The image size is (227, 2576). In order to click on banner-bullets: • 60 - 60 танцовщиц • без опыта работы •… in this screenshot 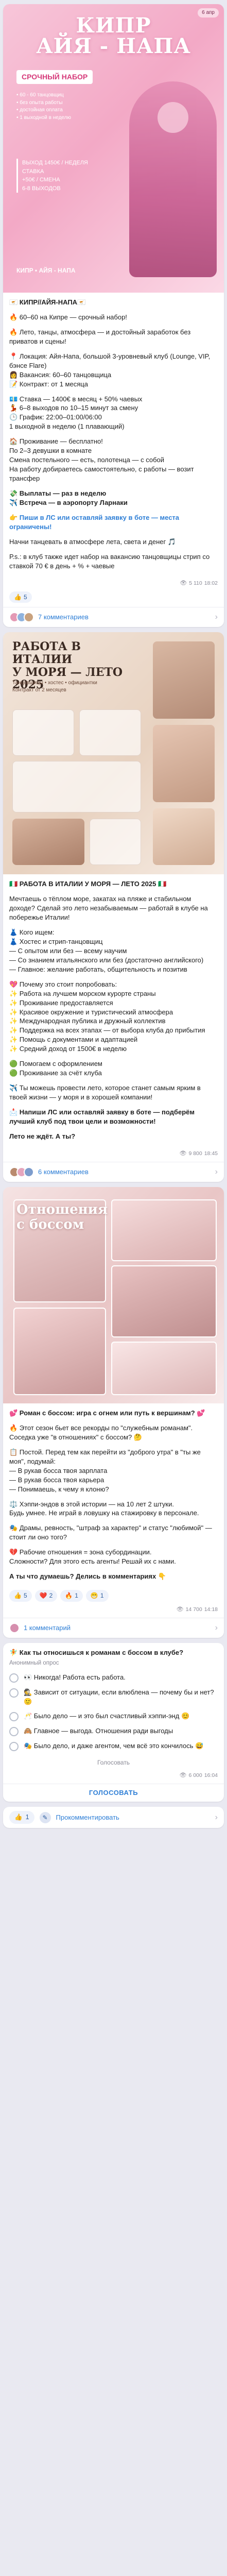, I will do `click(43, 106)`.